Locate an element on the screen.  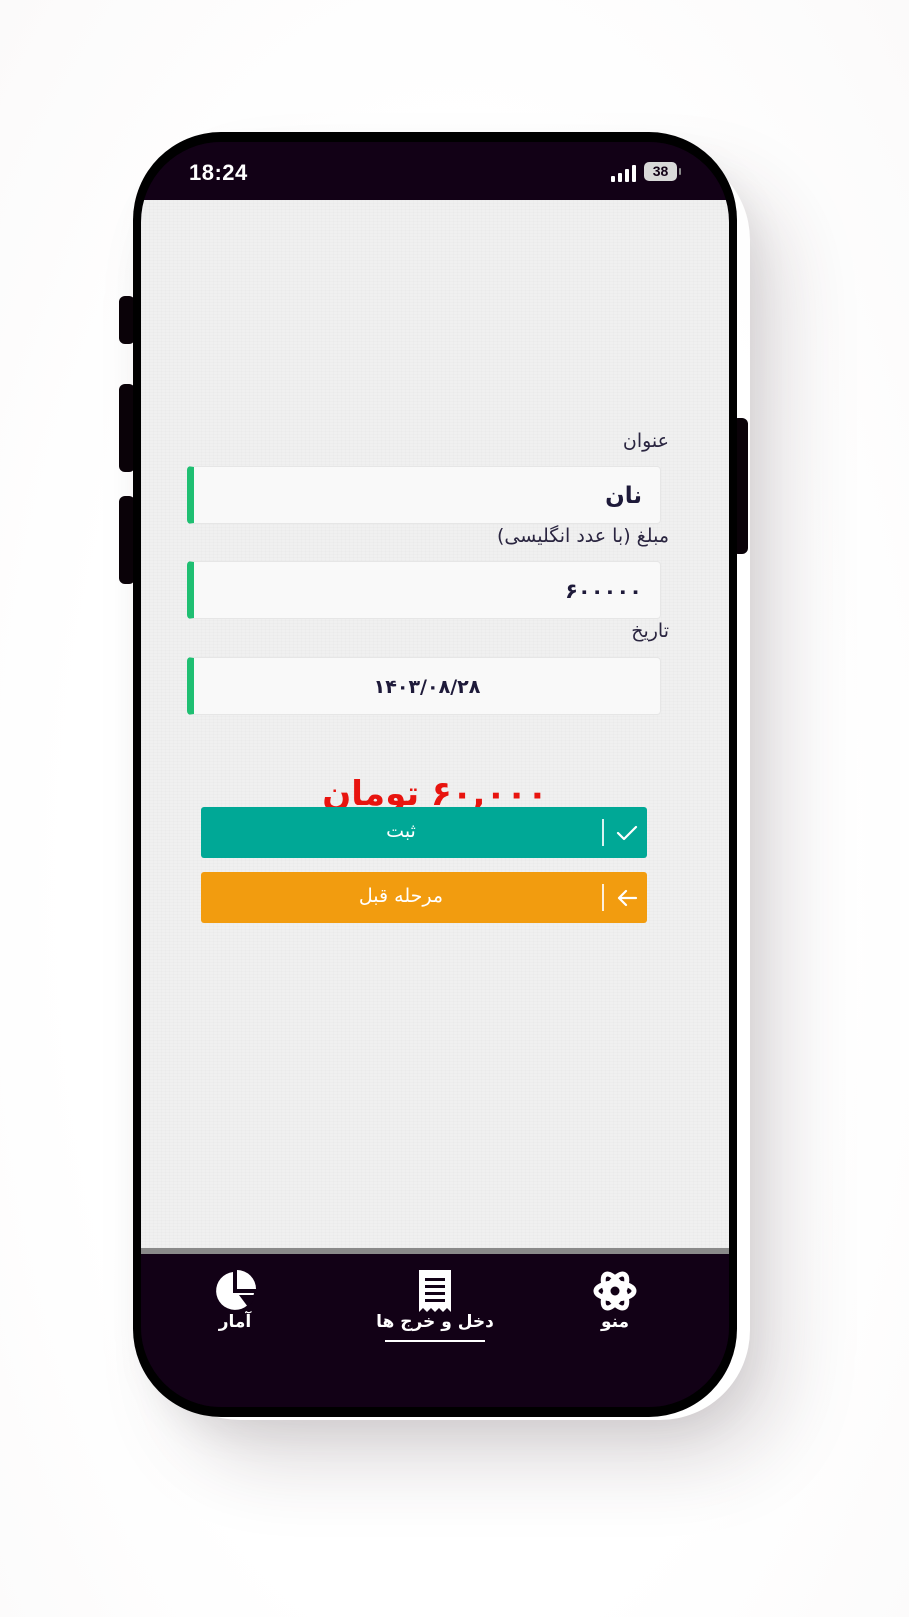
nav-item-transactions: دخل و خرج ها is located at coordinates (435, 1299).